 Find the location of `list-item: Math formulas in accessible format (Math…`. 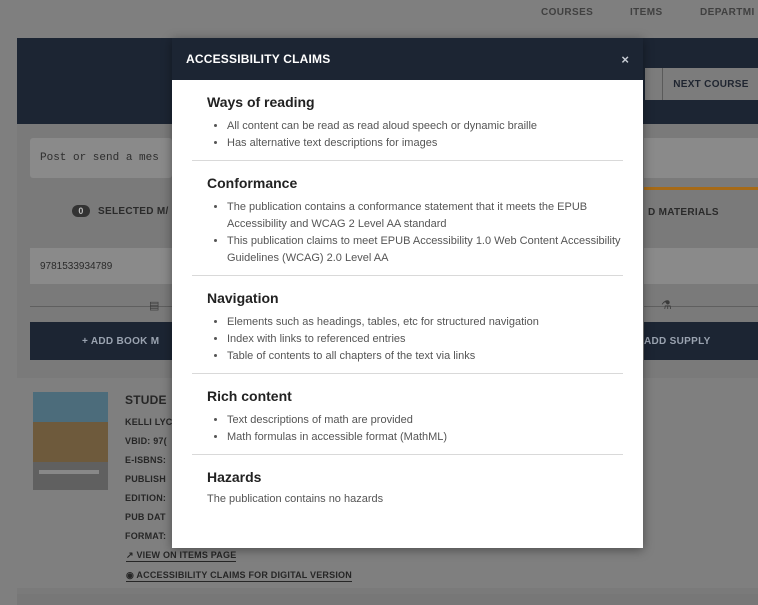

list-item: Math formulas in accessible format (Math… is located at coordinates (425, 437).